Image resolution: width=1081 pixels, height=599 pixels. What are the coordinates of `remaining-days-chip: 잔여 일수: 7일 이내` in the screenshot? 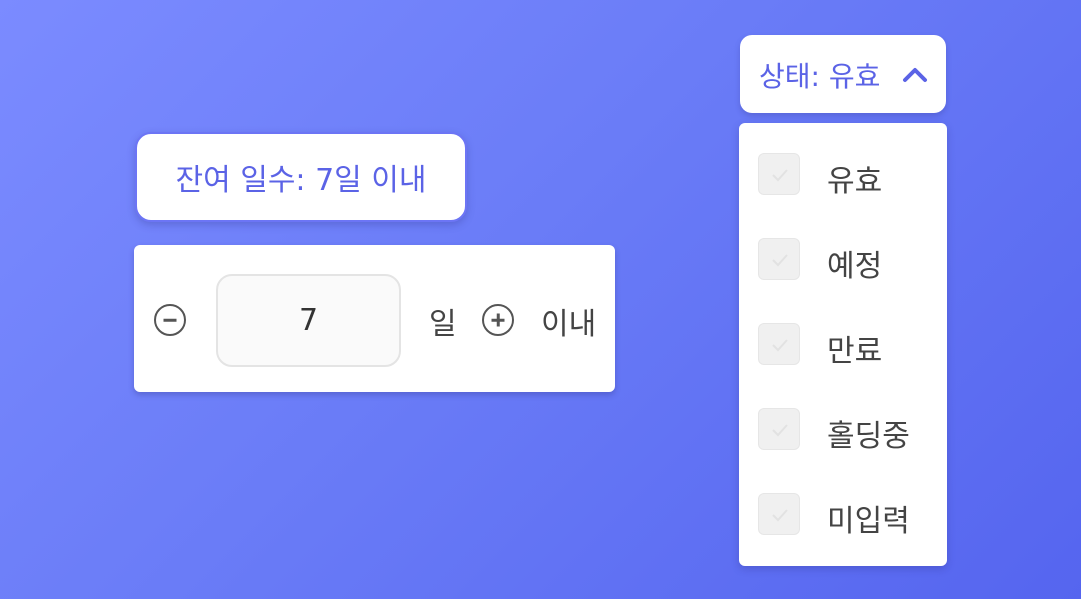 It's located at (301, 177).